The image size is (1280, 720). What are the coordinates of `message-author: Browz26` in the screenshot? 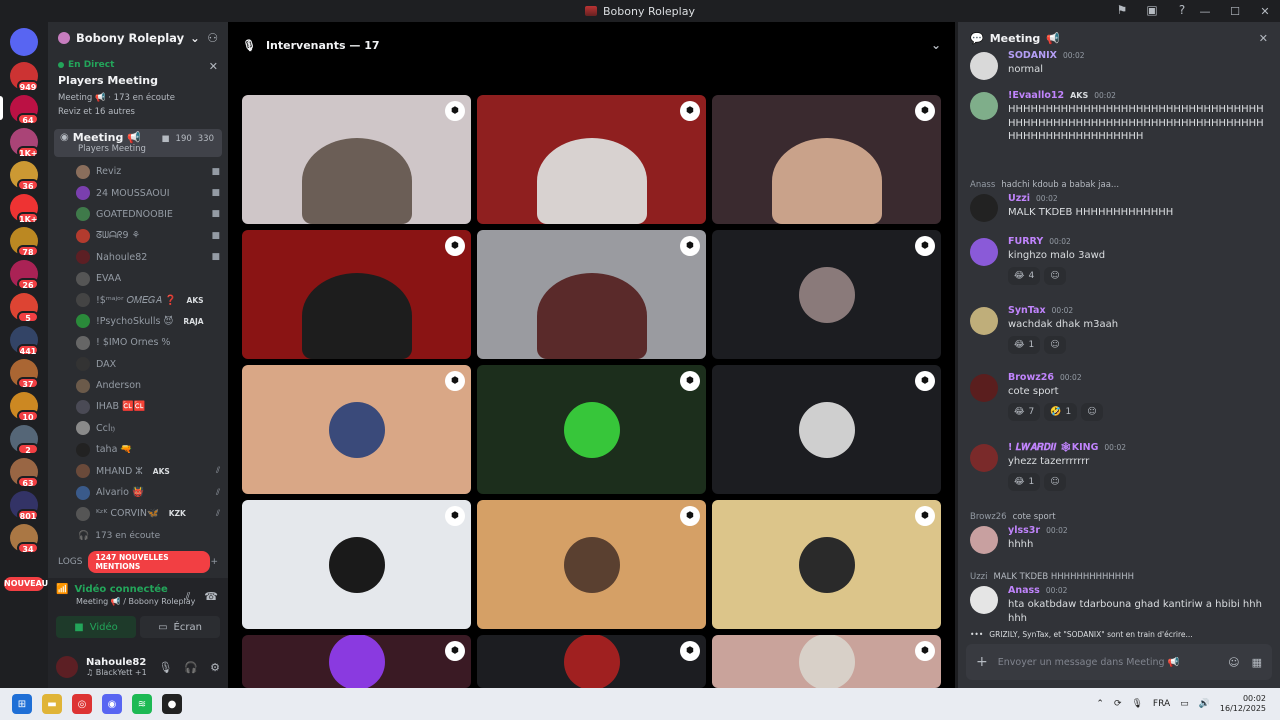 It's located at (1031, 377).